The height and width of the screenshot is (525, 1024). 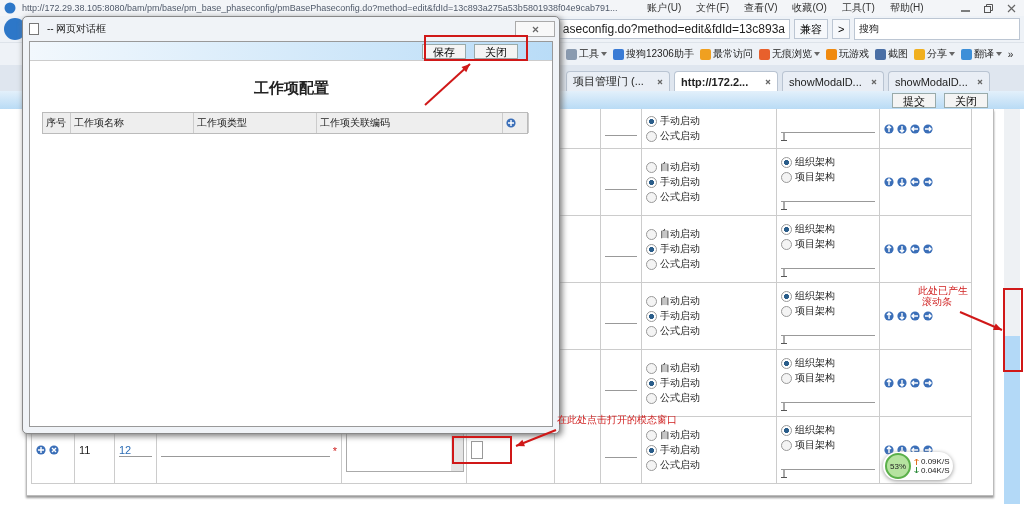 I want to click on restore-icon, so click(x=988, y=8).